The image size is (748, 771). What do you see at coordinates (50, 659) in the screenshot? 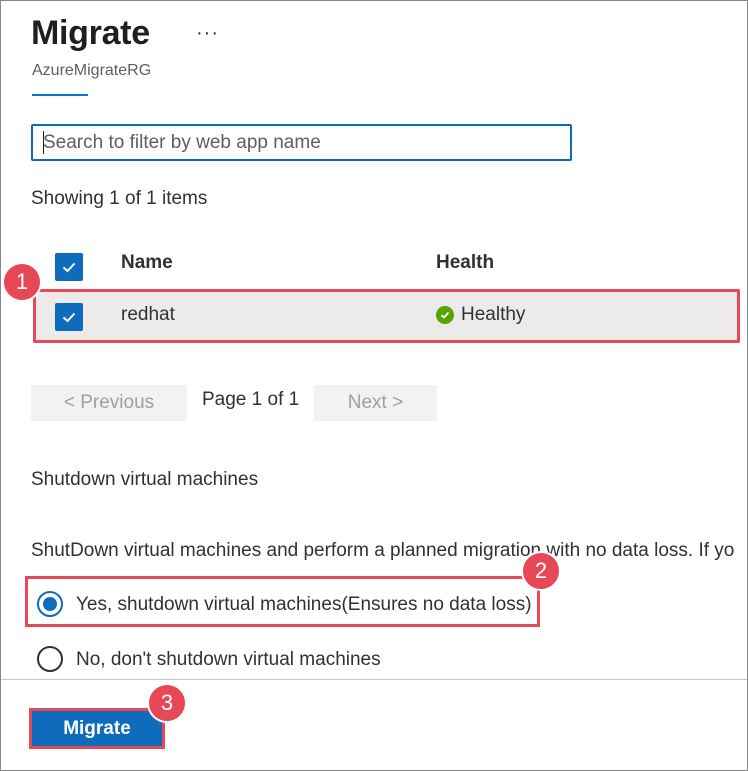
I see `radio-no` at bounding box center [50, 659].